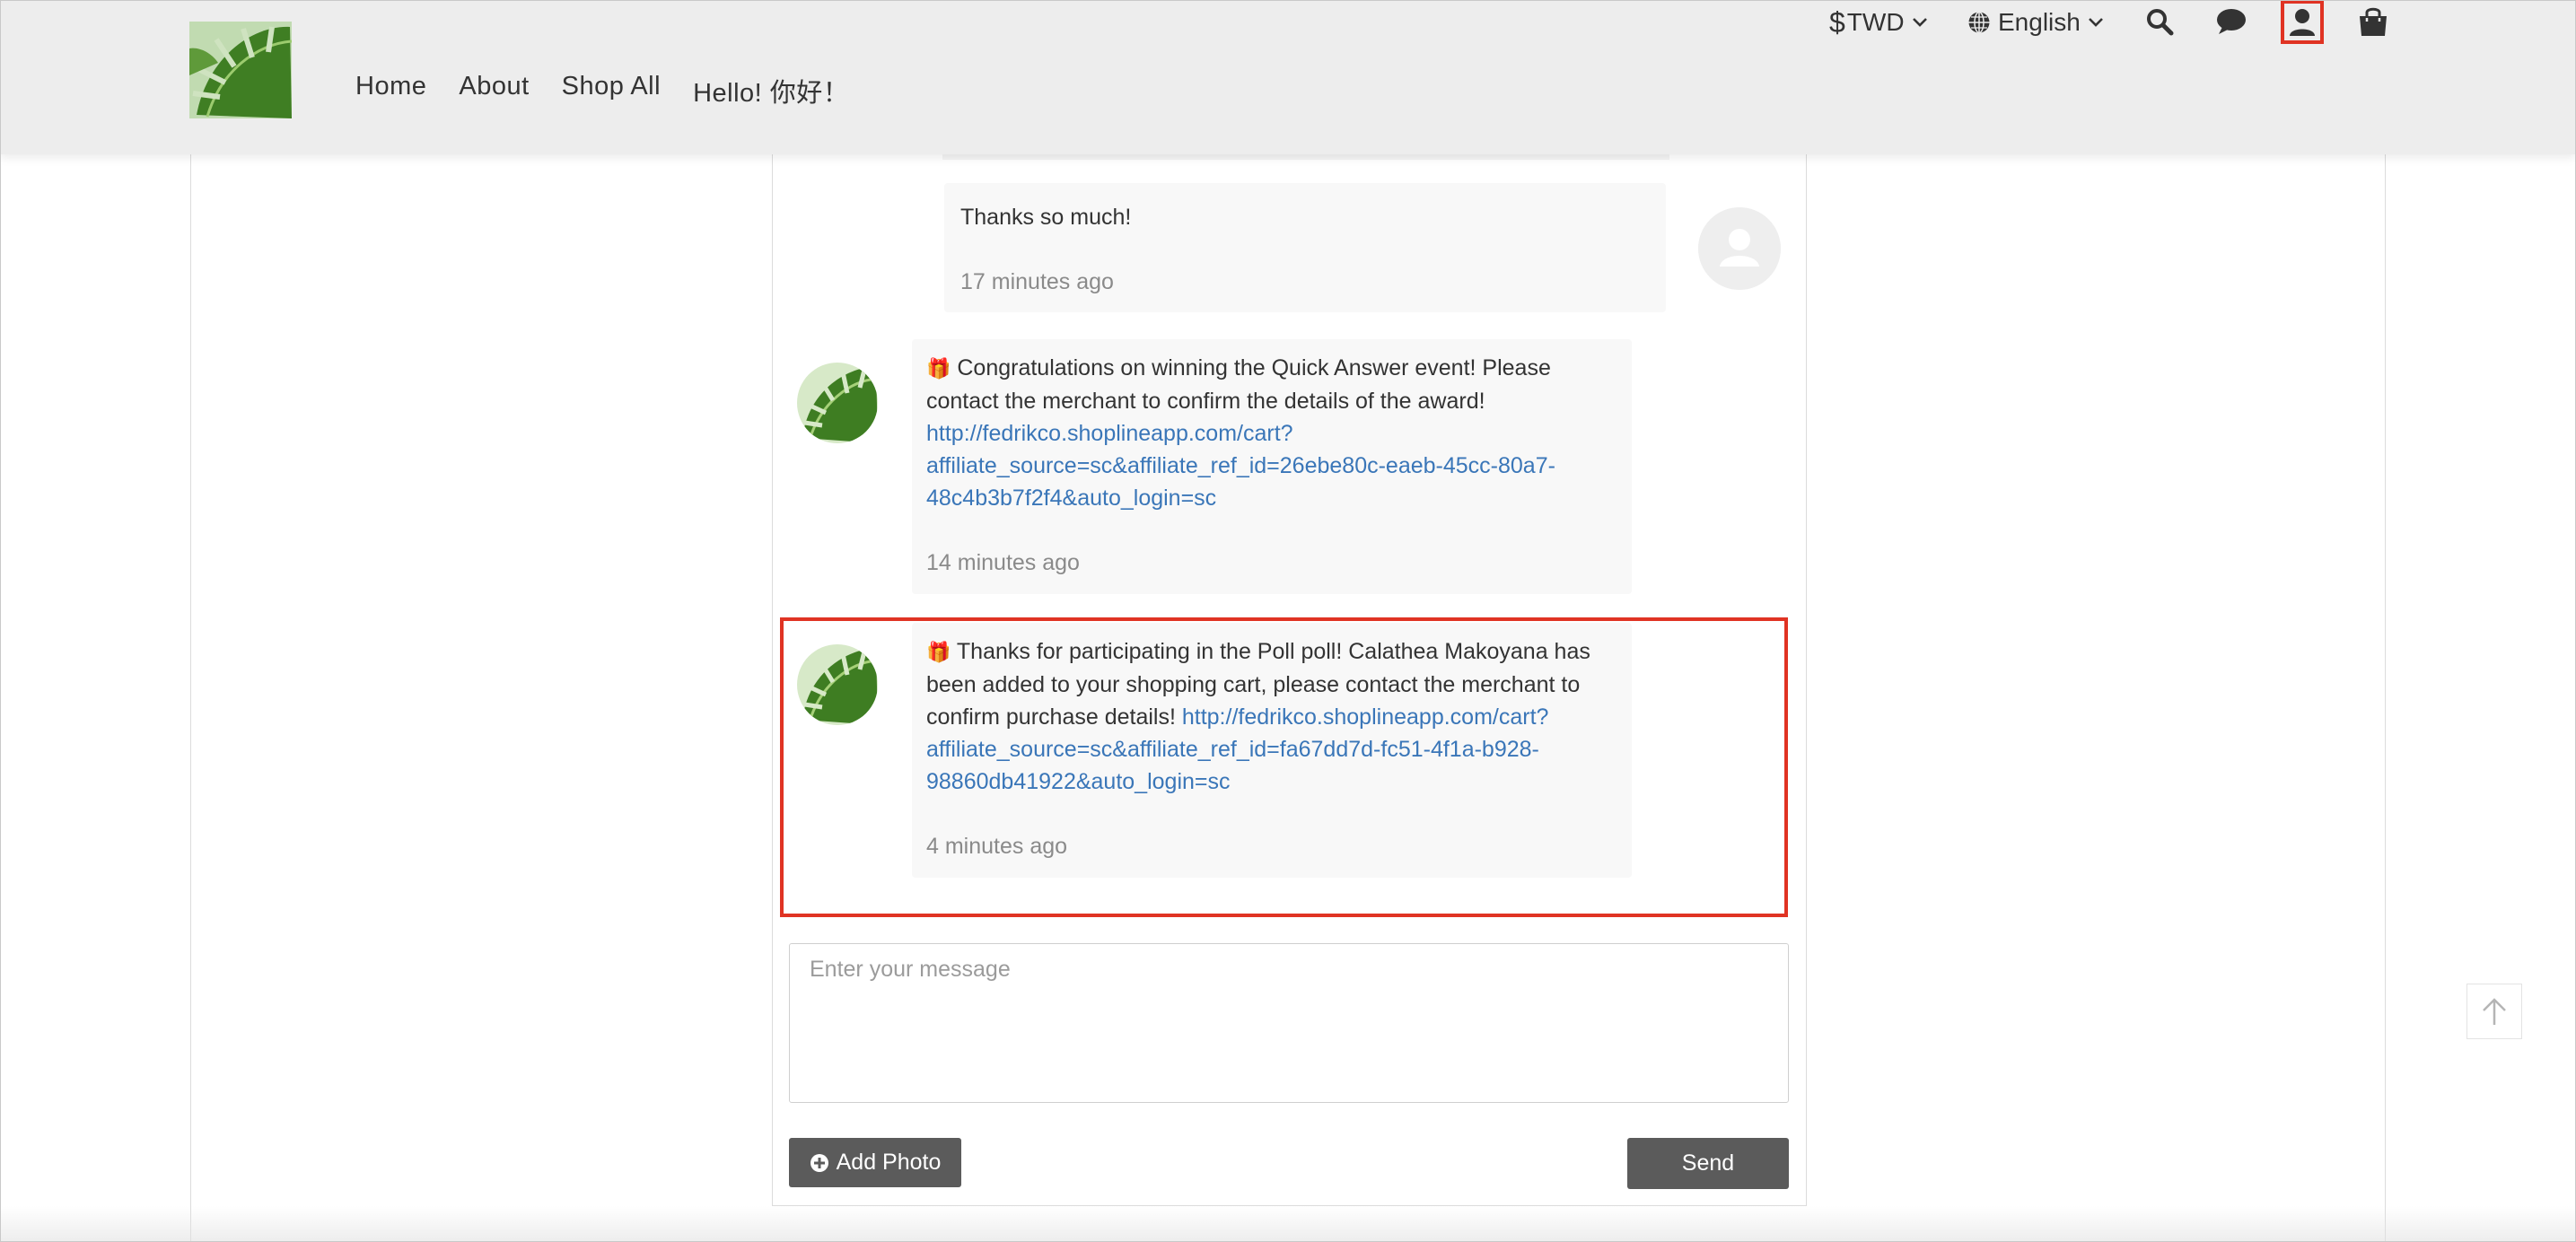 The width and height of the screenshot is (2576, 1242). I want to click on message-time: 17 minutes ago, so click(1037, 282).